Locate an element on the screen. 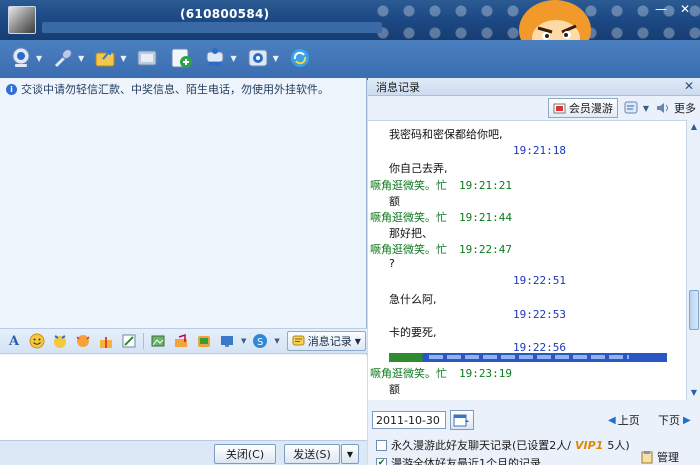 Image resolution: width=700 pixels, height=465 pixels. game-icon is located at coordinates (204, 341).